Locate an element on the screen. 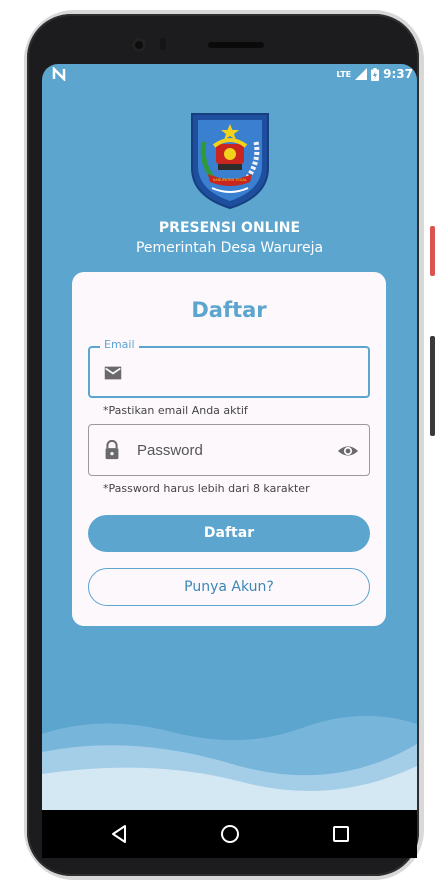  email-label: Email is located at coordinates (119, 344).